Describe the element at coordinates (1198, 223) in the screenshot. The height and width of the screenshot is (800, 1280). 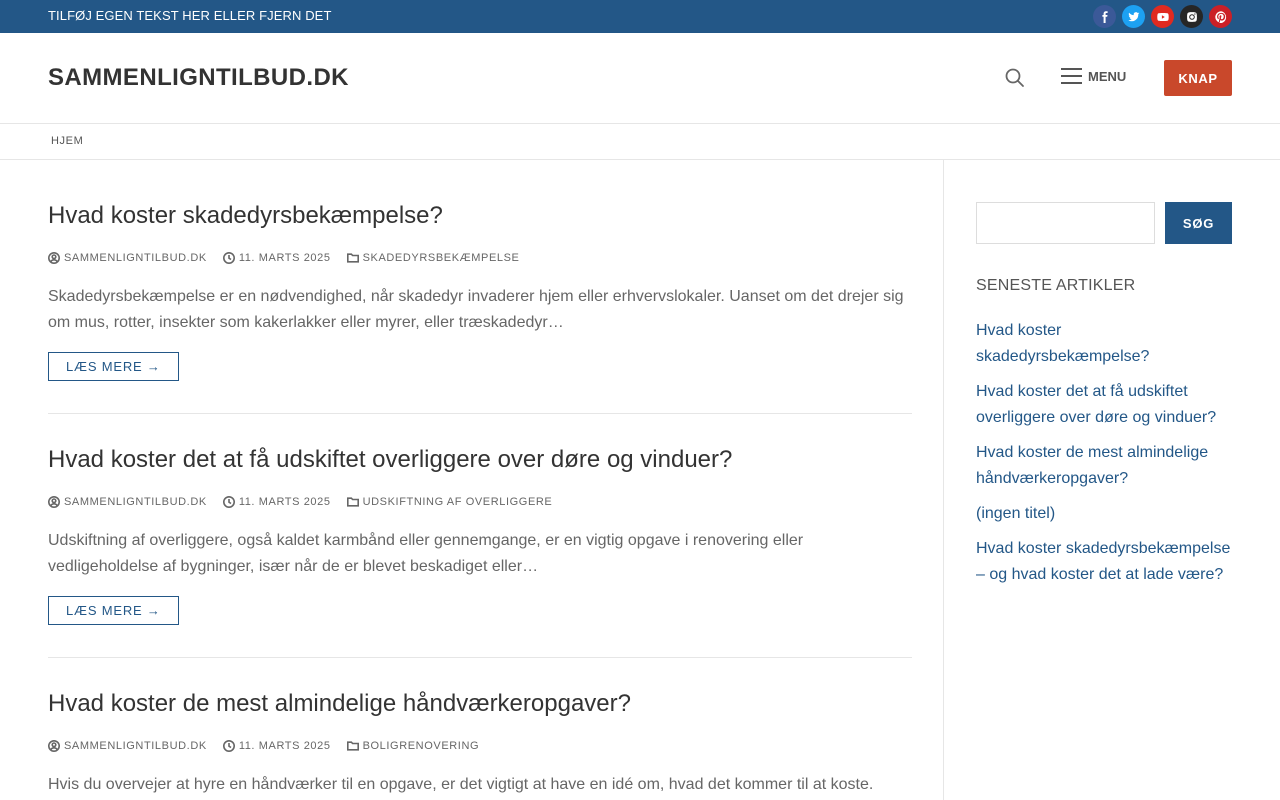
I see `sidebar-search-button: SØG` at that location.